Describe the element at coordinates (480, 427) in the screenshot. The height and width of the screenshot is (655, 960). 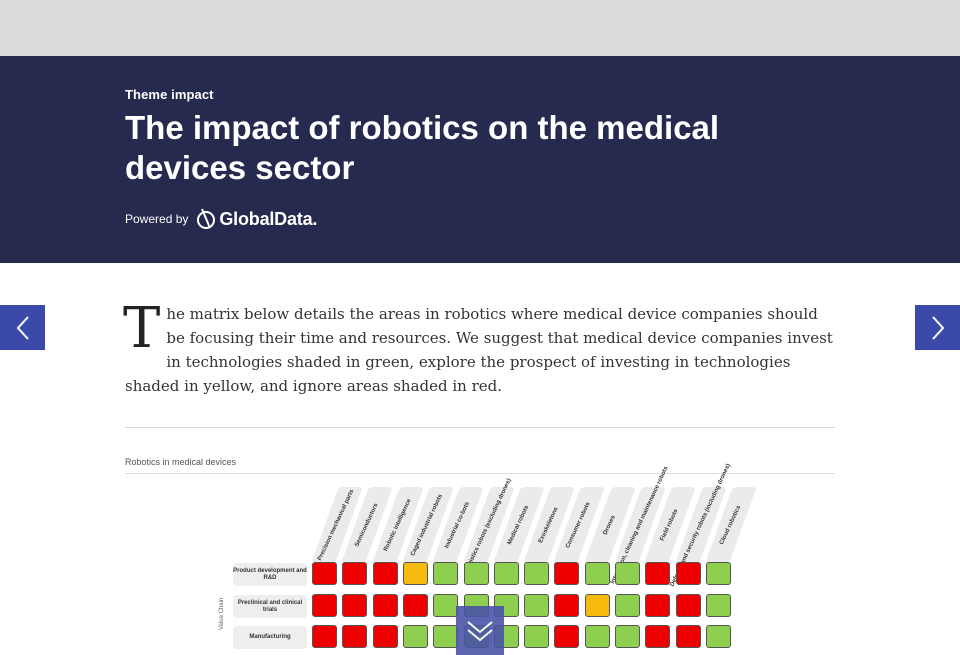
I see `section-divider` at that location.